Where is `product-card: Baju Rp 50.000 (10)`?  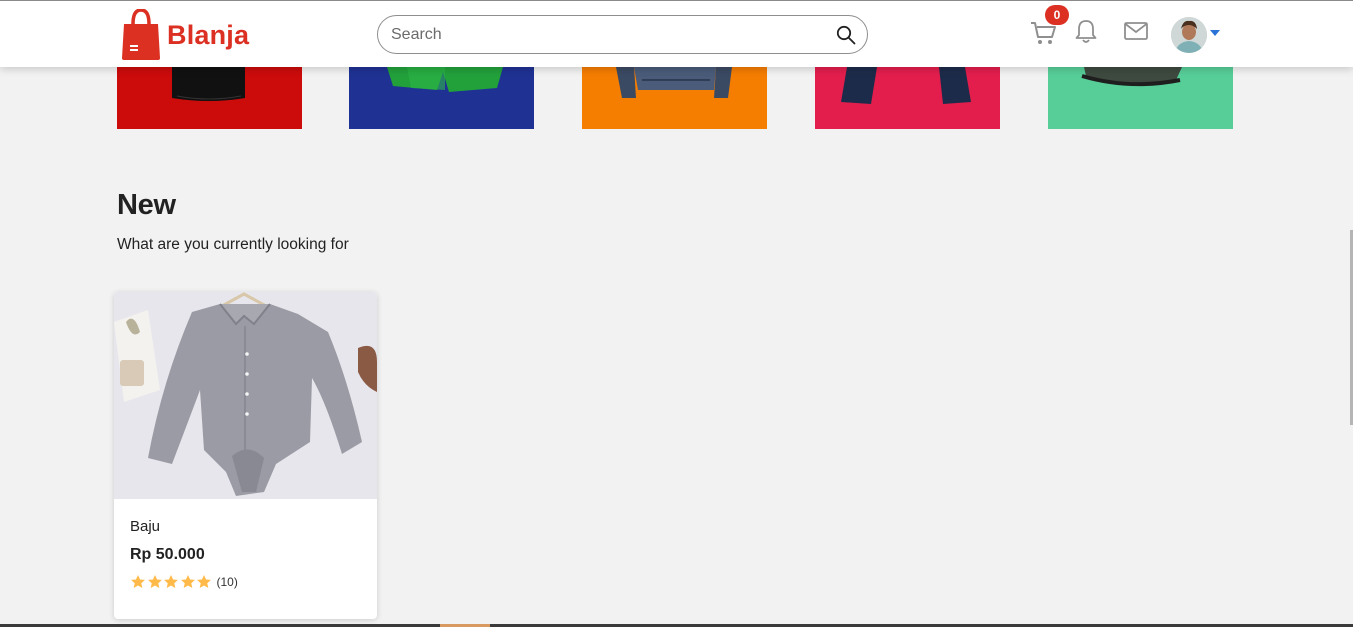
product-card: Baju Rp 50.000 (10) is located at coordinates (245, 455).